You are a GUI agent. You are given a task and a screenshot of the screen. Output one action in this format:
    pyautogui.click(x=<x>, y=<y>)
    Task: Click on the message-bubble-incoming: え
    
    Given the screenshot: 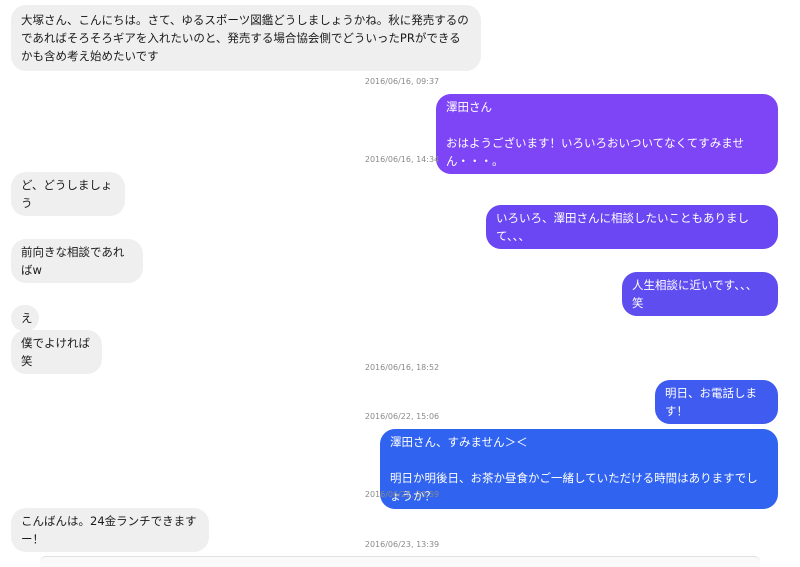 What is the action you would take?
    pyautogui.click(x=25, y=318)
    